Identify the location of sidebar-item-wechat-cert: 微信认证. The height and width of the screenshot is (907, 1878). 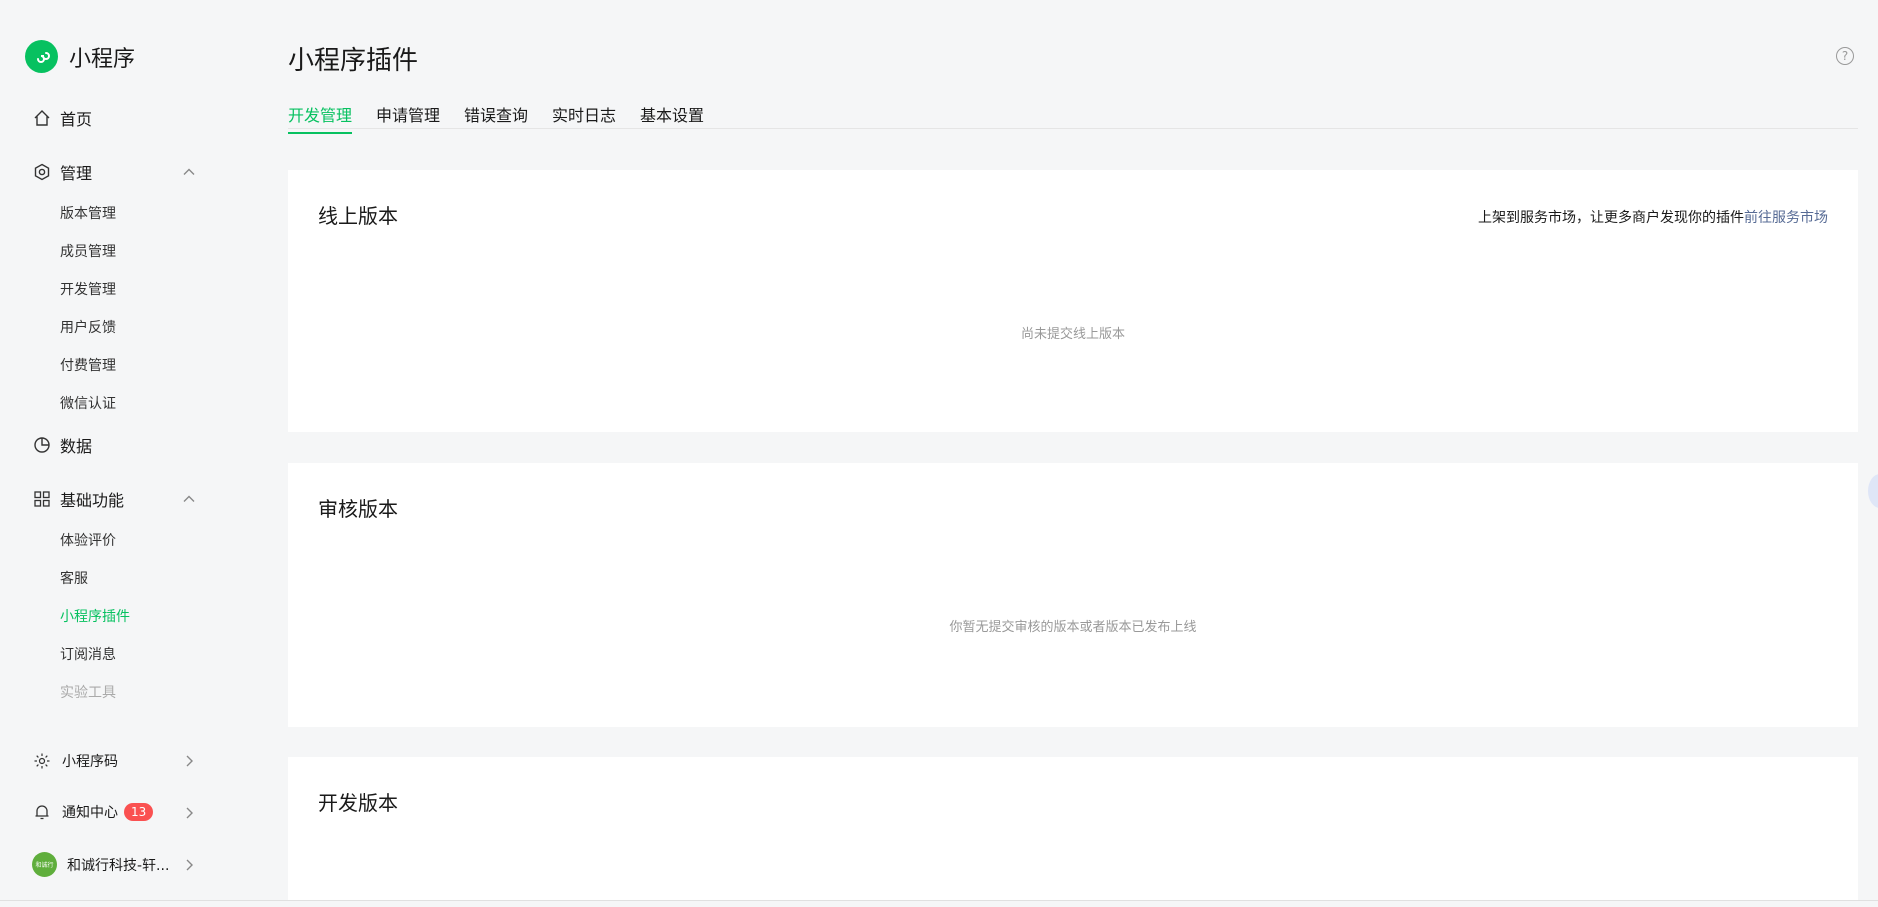
(88, 403).